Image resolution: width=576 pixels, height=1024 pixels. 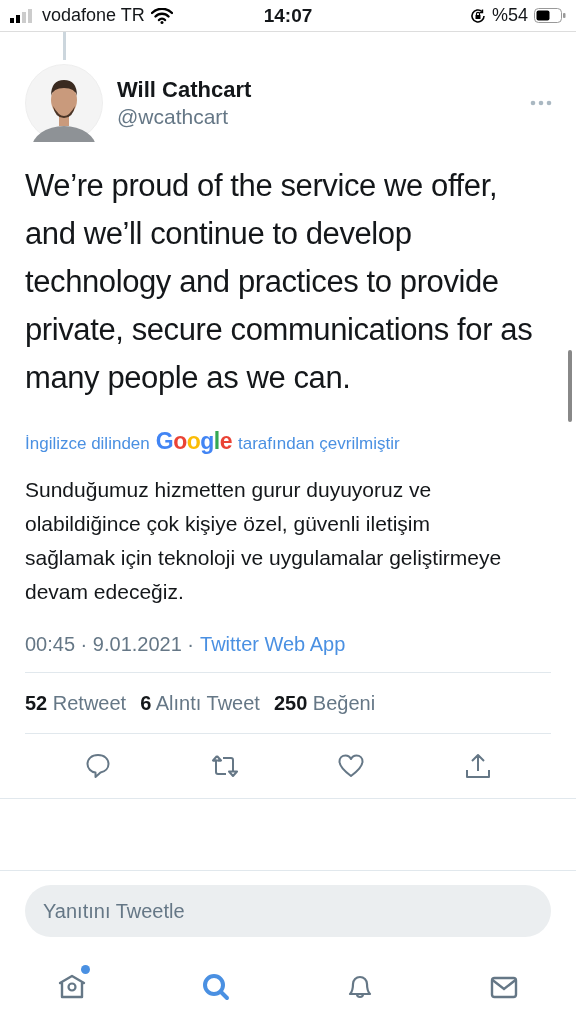 What do you see at coordinates (570, 386) in the screenshot?
I see `scroll-indicator` at bounding box center [570, 386].